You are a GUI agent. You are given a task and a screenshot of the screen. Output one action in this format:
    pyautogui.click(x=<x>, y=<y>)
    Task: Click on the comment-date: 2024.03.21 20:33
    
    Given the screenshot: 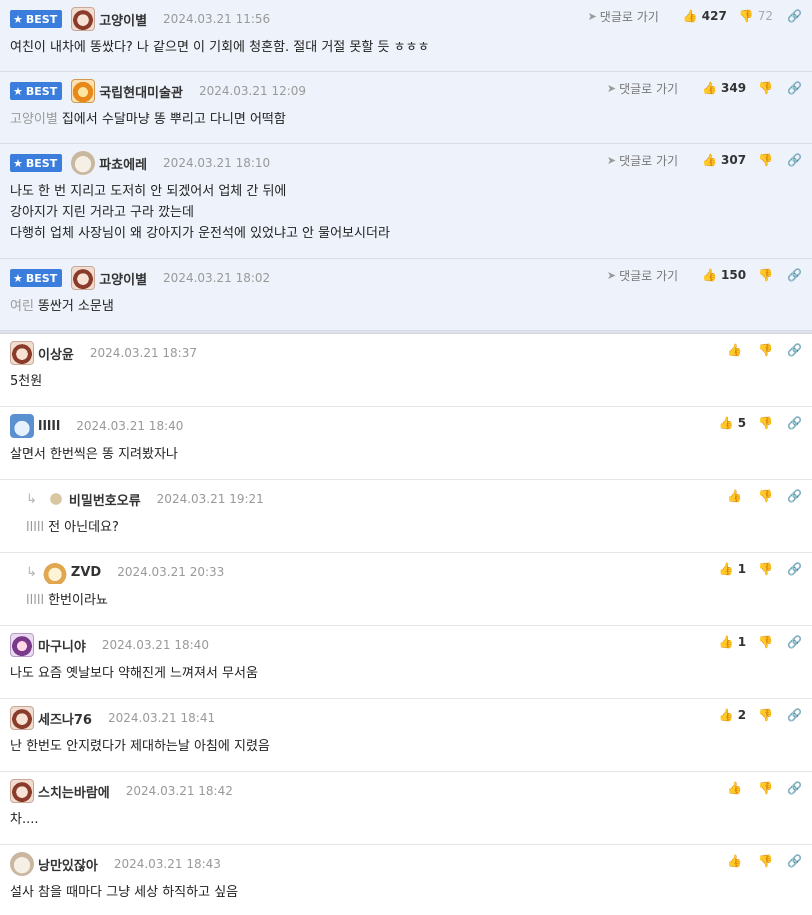 What is the action you would take?
    pyautogui.click(x=171, y=572)
    